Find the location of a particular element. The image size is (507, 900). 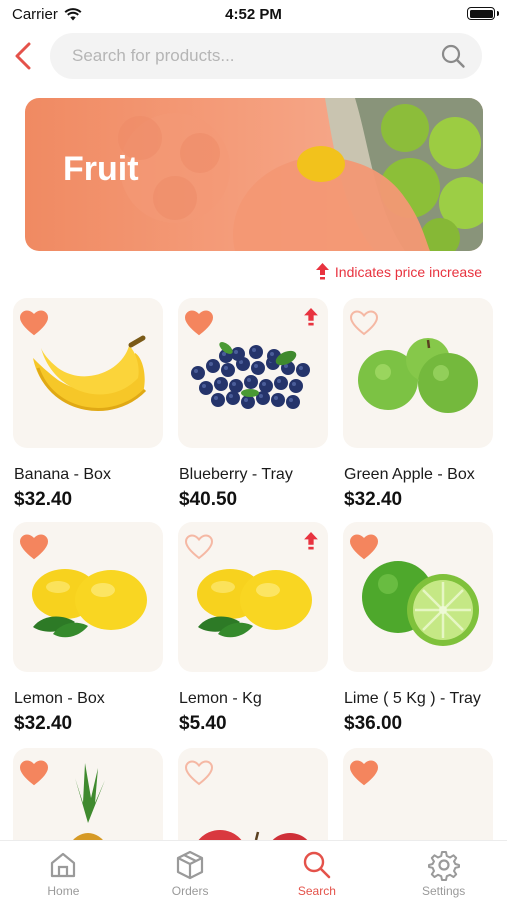

gear-icon is located at coordinates (443, 866).